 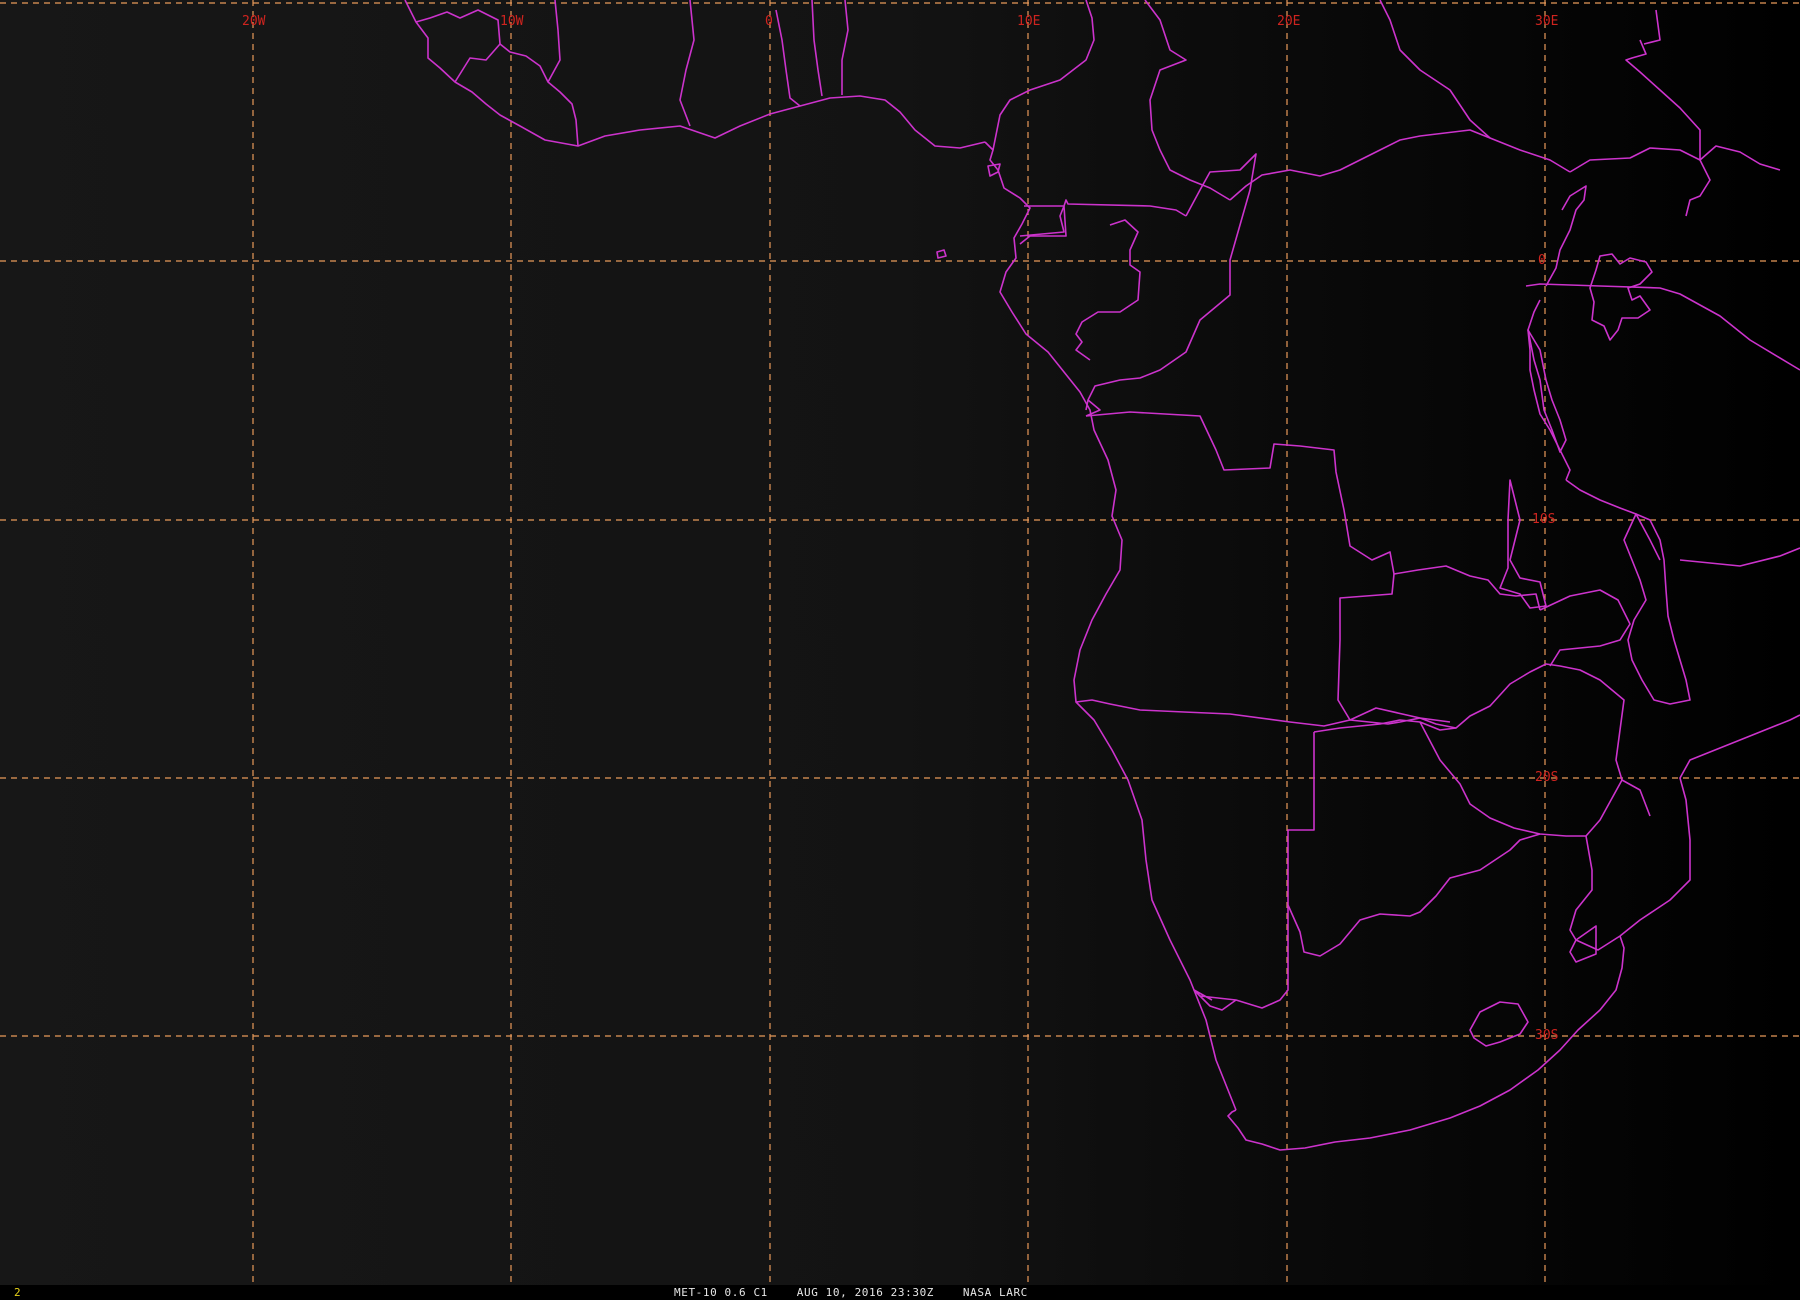 What do you see at coordinates (512, 21) in the screenshot?
I see `lon-label-10w: 10W` at bounding box center [512, 21].